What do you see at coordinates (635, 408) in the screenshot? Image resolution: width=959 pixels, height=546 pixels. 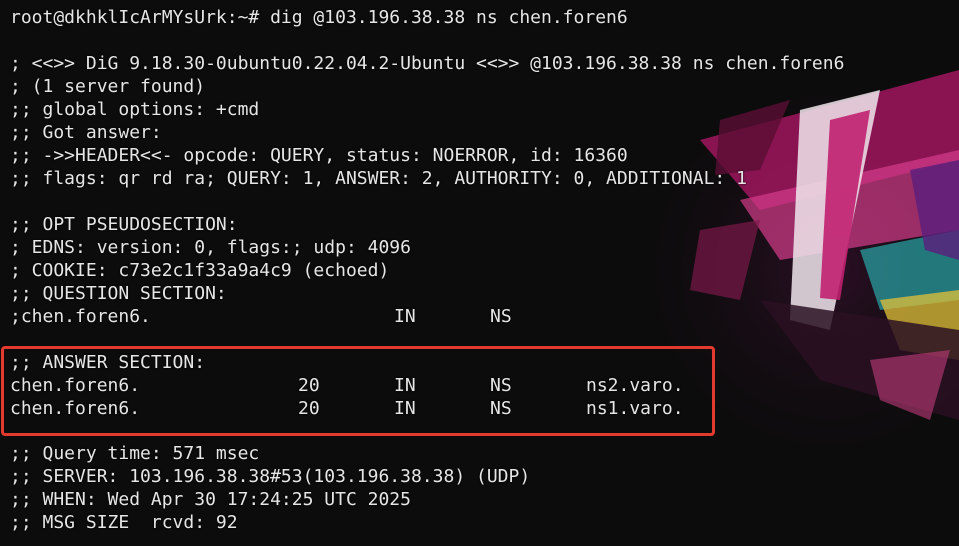 I see `record-data: ns1.varo.` at bounding box center [635, 408].